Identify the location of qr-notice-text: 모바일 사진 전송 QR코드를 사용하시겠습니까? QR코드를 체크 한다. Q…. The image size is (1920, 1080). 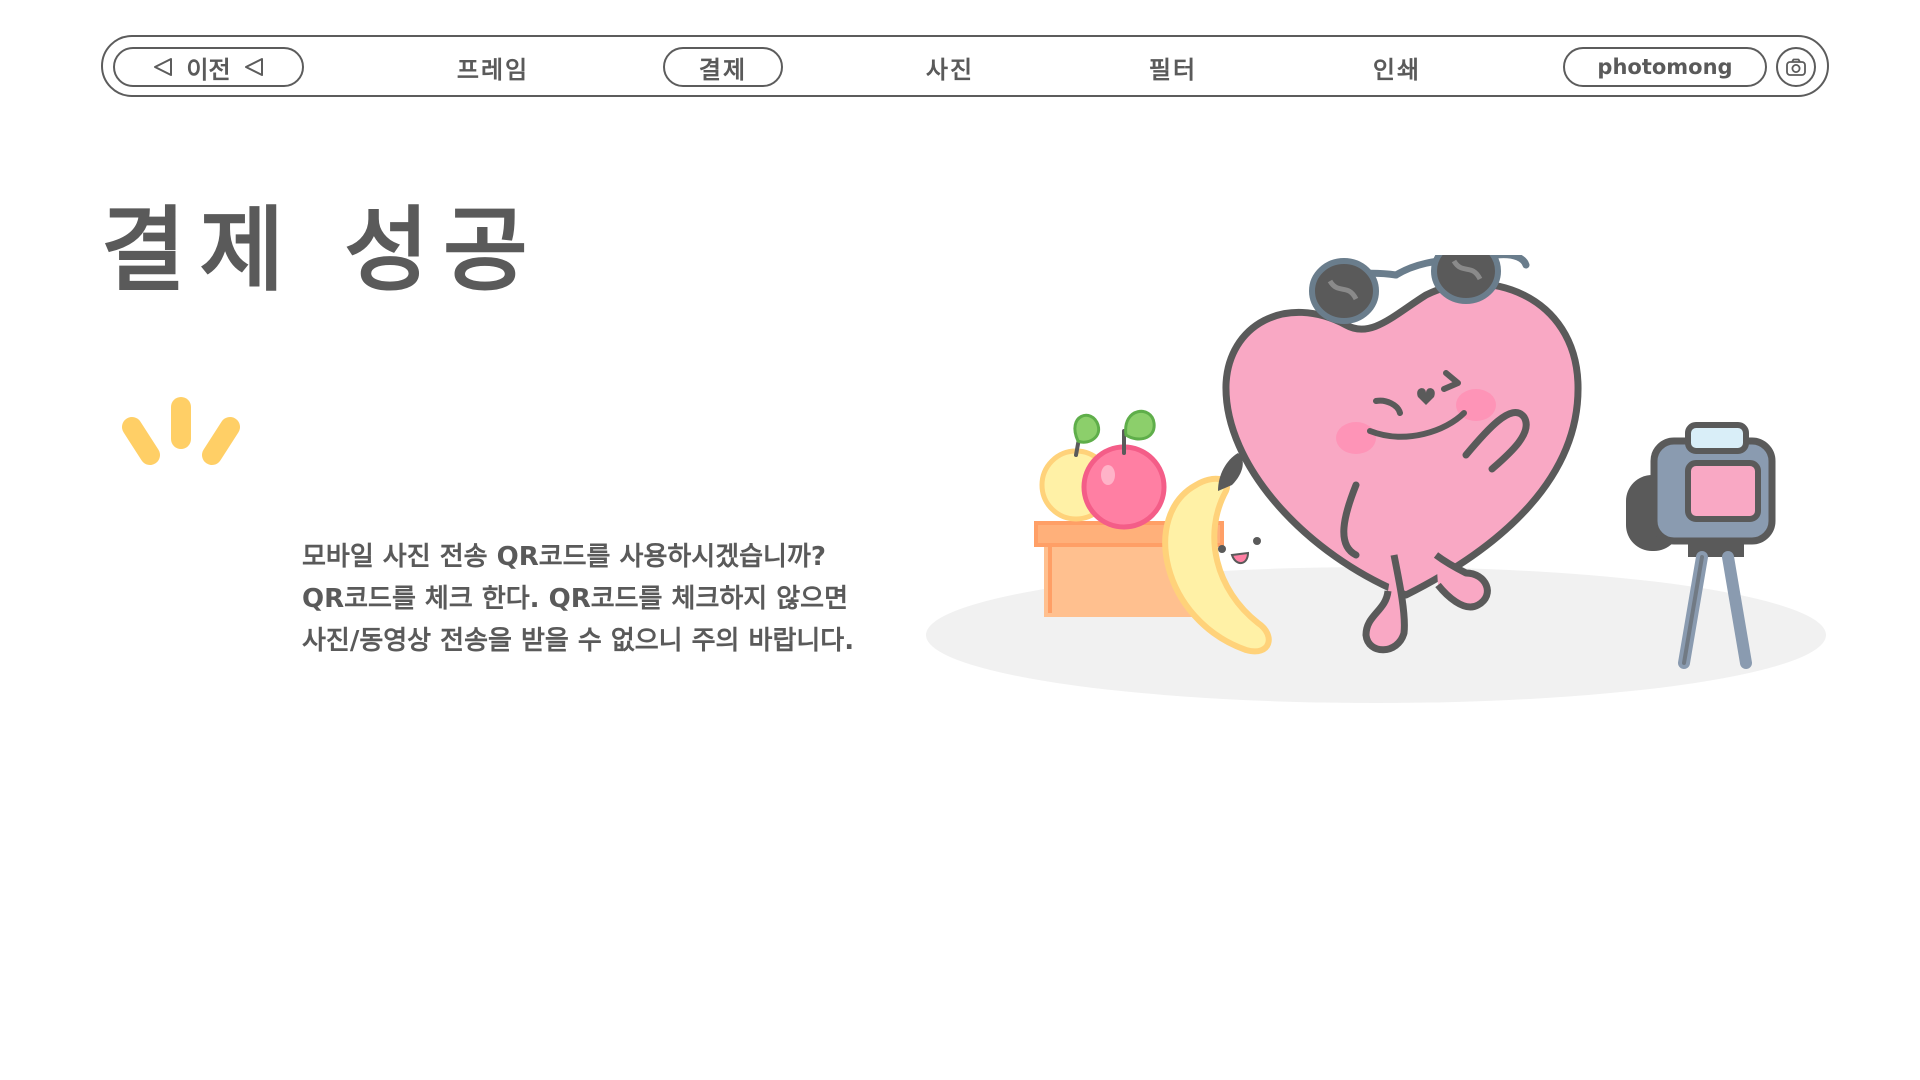
(622, 599).